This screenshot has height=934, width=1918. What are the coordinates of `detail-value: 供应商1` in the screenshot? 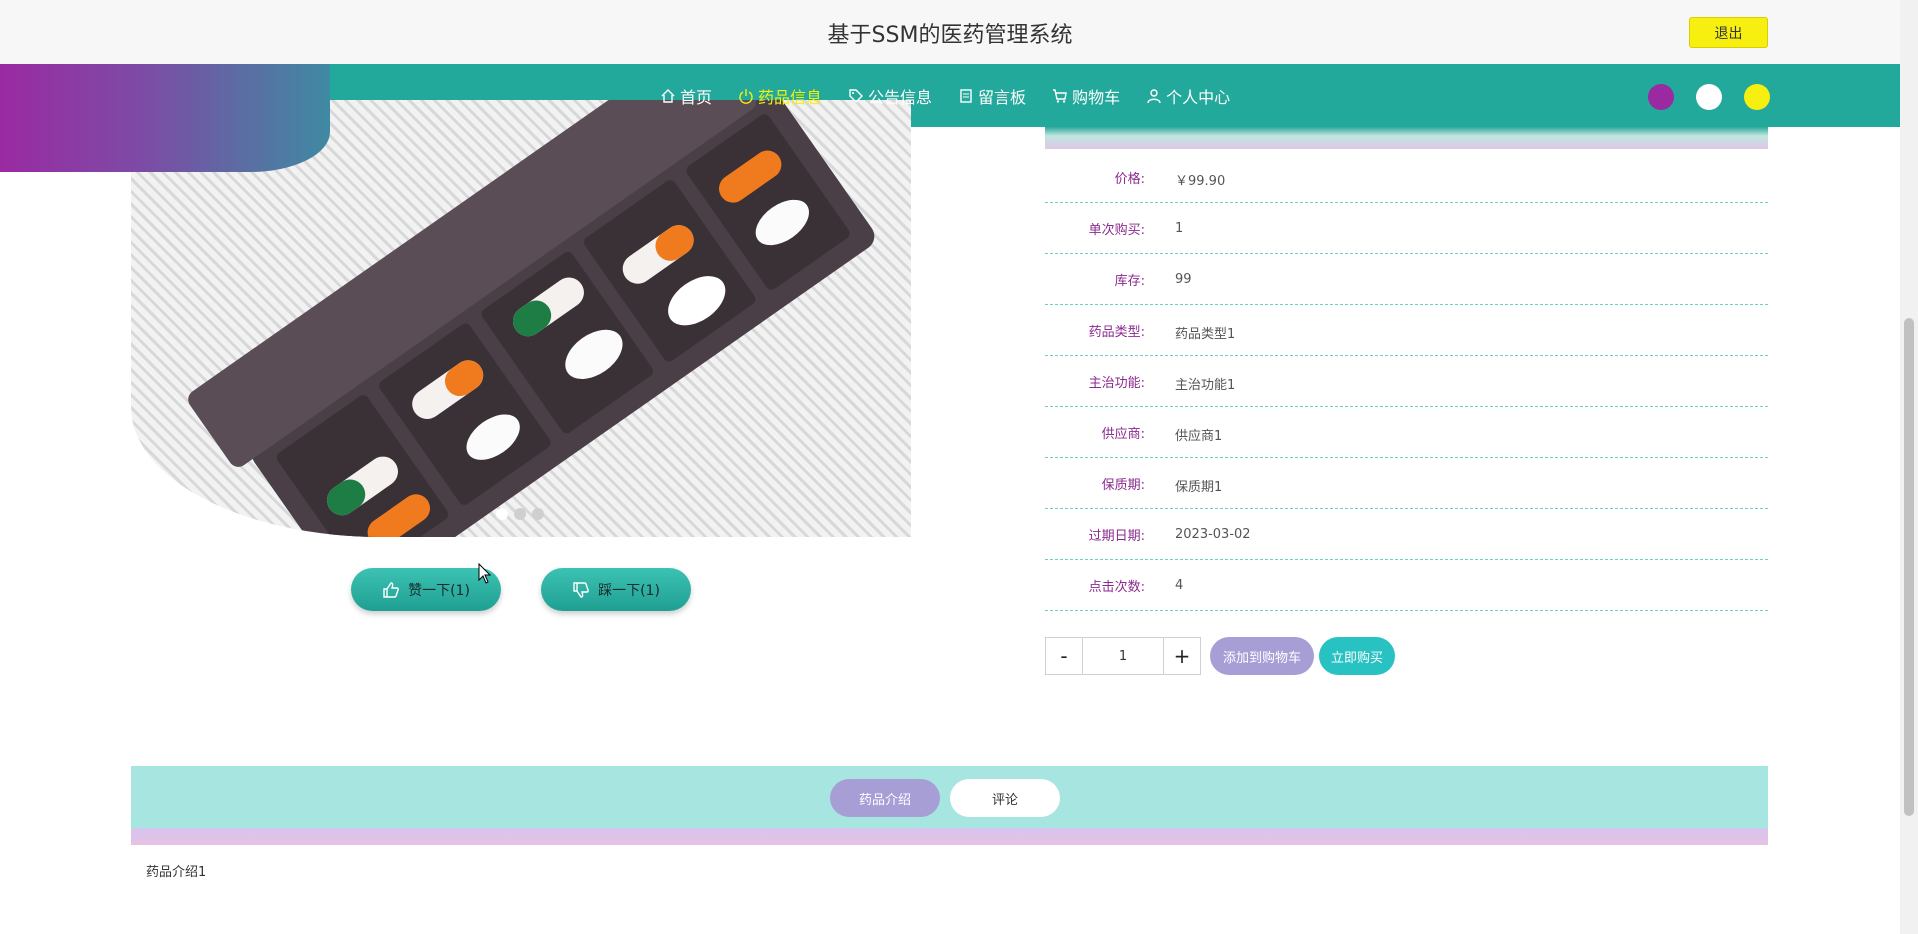 It's located at (1199, 436).